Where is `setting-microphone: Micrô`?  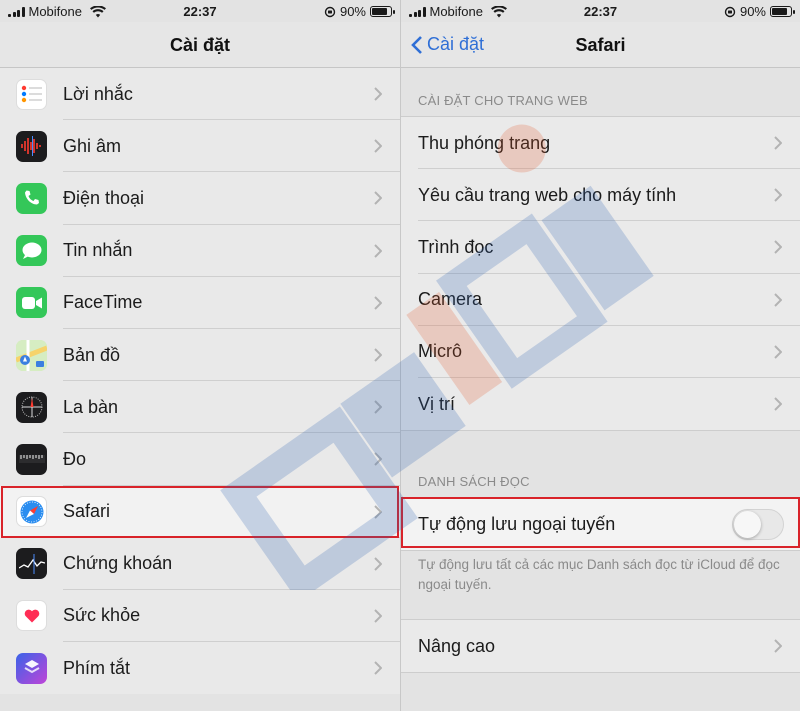
setting-microphone: Micrô is located at coordinates (600, 352).